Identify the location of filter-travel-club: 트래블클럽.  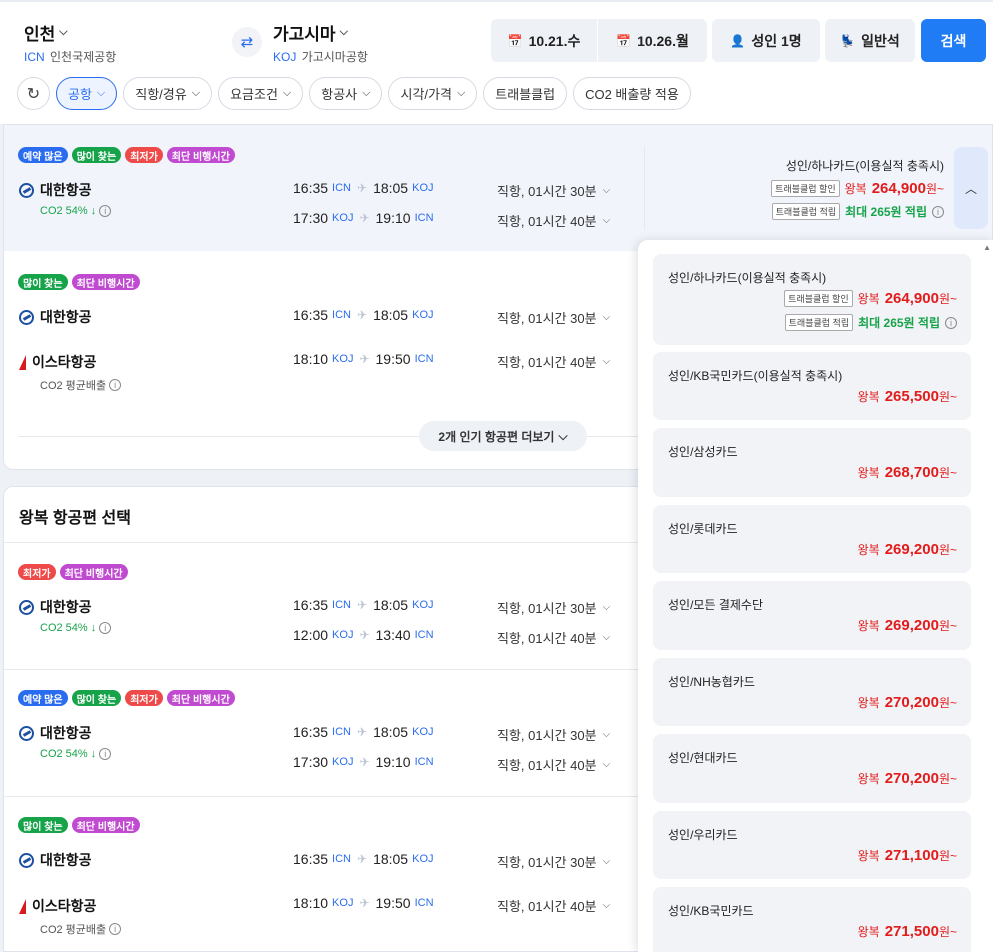
(525, 93).